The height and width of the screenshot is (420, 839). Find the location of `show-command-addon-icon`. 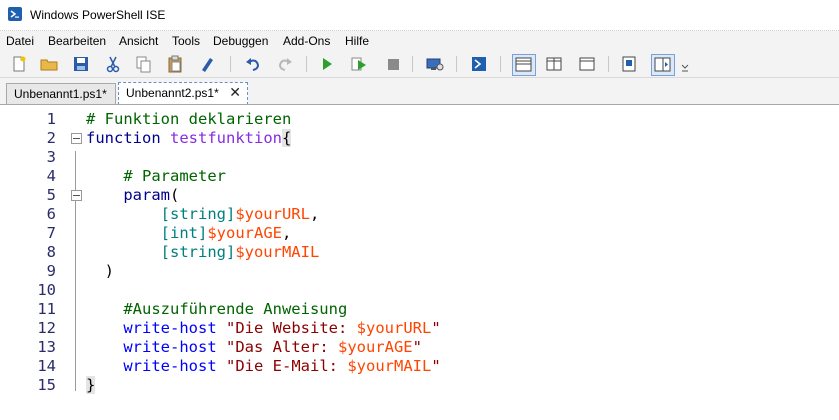

show-command-addon-icon is located at coordinates (663, 65).